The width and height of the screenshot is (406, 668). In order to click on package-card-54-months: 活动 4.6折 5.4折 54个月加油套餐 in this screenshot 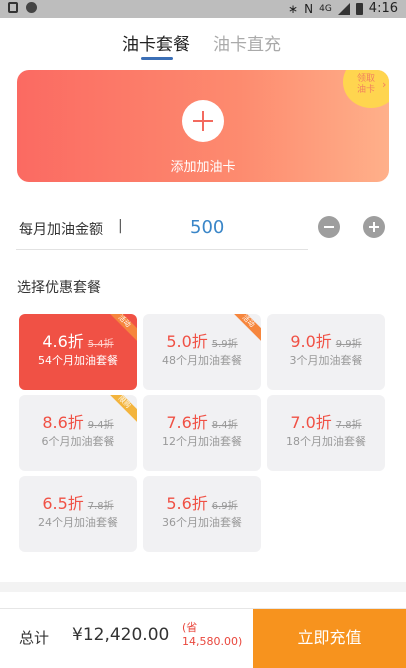, I will do `click(78, 352)`.